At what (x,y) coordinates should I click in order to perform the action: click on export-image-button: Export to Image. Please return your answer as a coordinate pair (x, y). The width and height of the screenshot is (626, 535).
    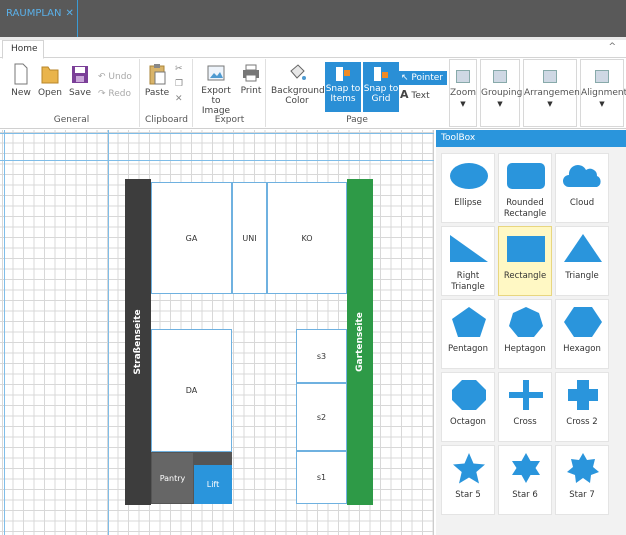
    Looking at the image, I should click on (216, 89).